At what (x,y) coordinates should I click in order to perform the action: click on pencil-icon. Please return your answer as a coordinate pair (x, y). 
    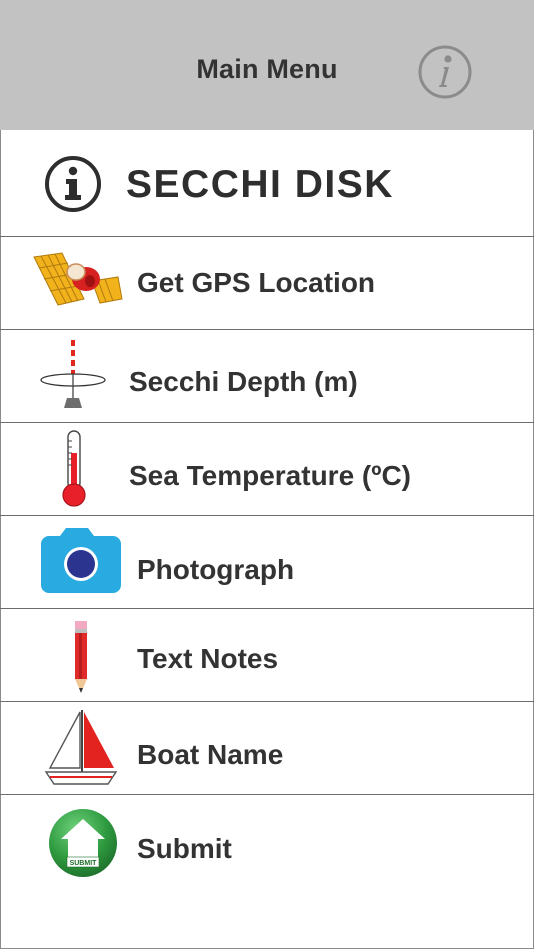
    Looking at the image, I should click on (81, 657).